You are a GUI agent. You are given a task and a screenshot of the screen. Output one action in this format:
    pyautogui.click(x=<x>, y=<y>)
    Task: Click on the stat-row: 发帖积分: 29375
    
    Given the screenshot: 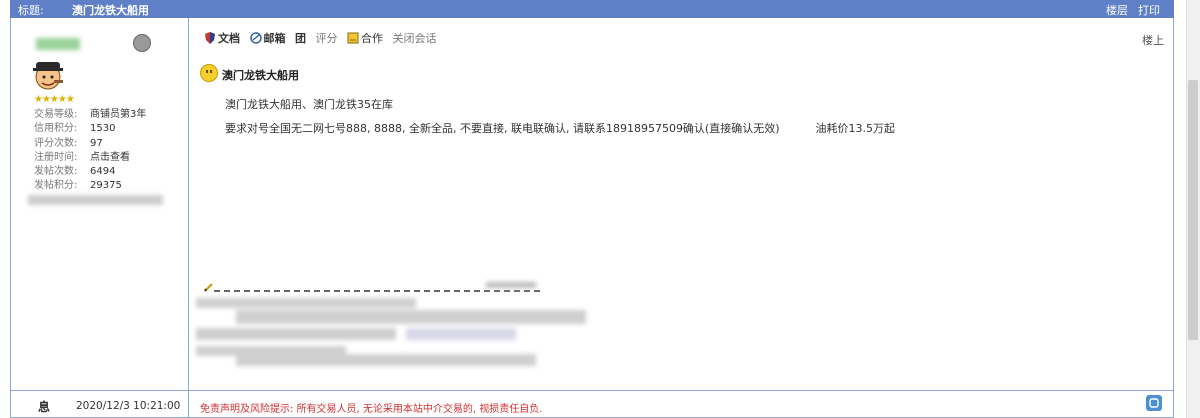 What is the action you would take?
    pyautogui.click(x=90, y=186)
    